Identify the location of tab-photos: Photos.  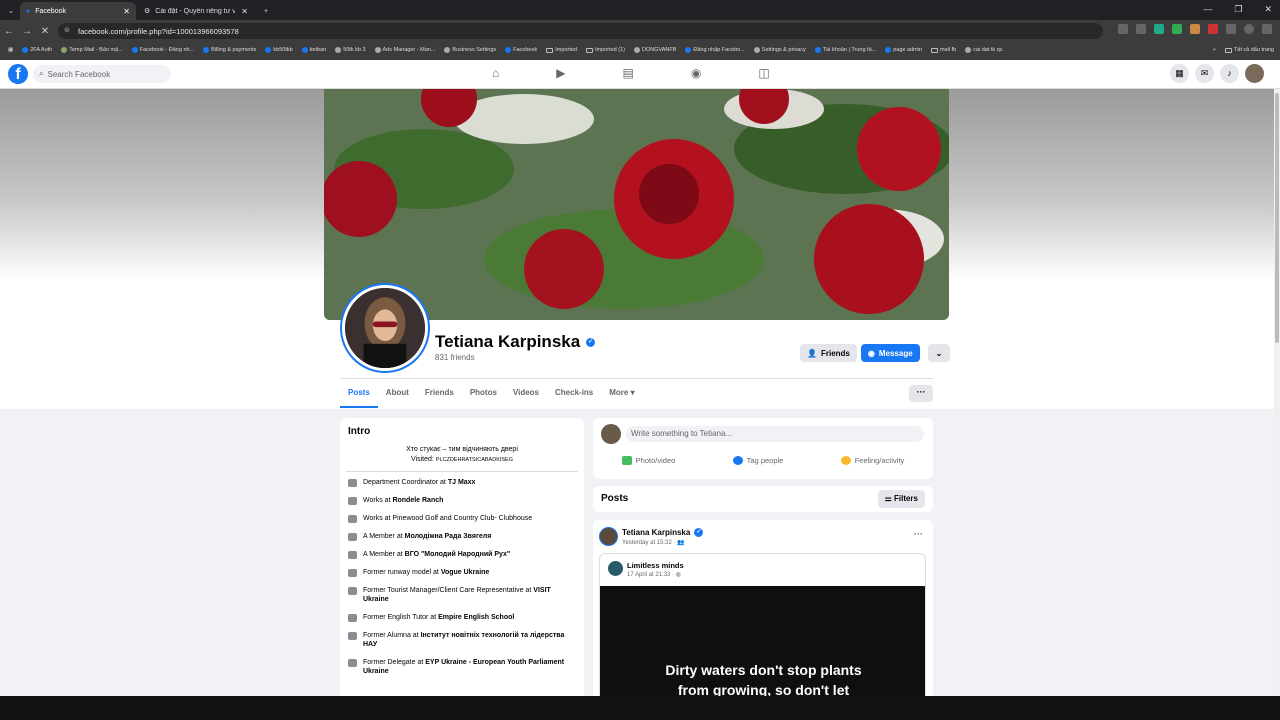
(483, 395).